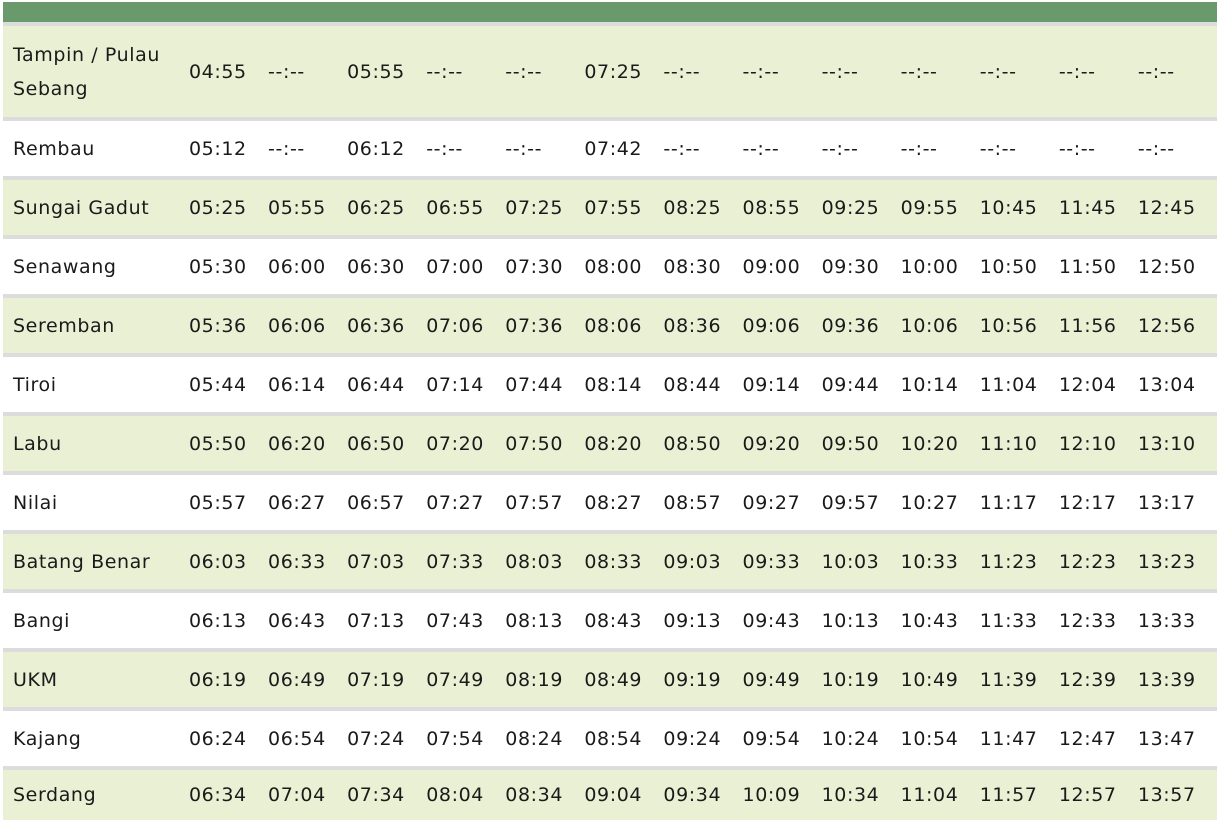  I want to click on departure-time: 07:00, so click(455, 266).